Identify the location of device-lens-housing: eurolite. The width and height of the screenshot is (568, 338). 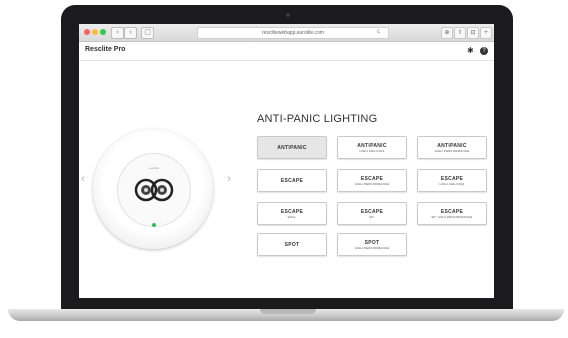
(154, 190).